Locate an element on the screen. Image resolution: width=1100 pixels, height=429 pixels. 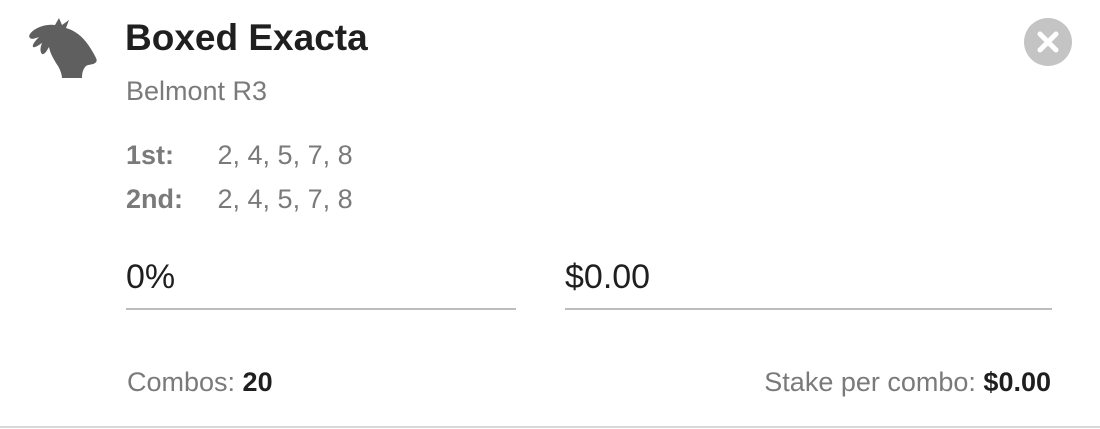
stake-value: $0.00 is located at coordinates (1017, 382).